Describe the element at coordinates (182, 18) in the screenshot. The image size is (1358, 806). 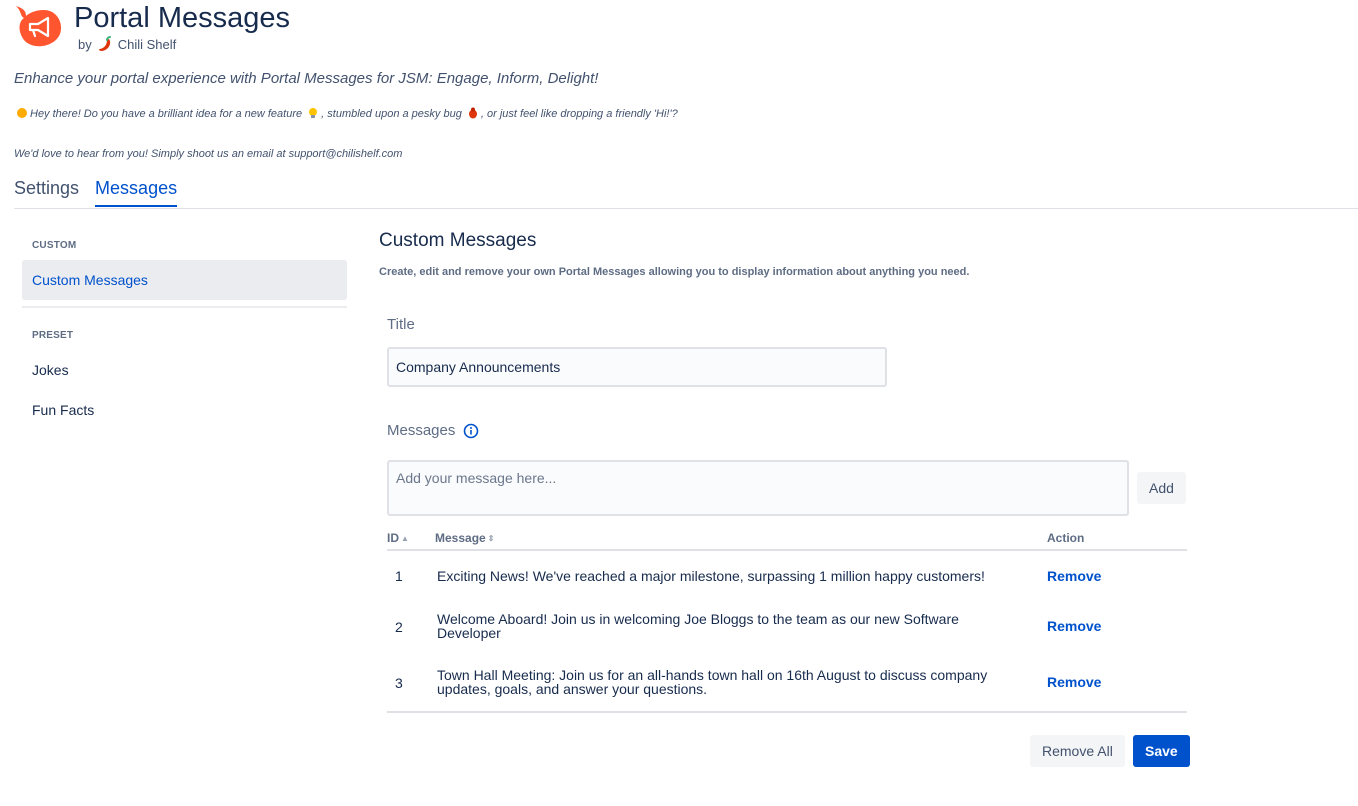
I see `app-title: Portal Messages` at that location.